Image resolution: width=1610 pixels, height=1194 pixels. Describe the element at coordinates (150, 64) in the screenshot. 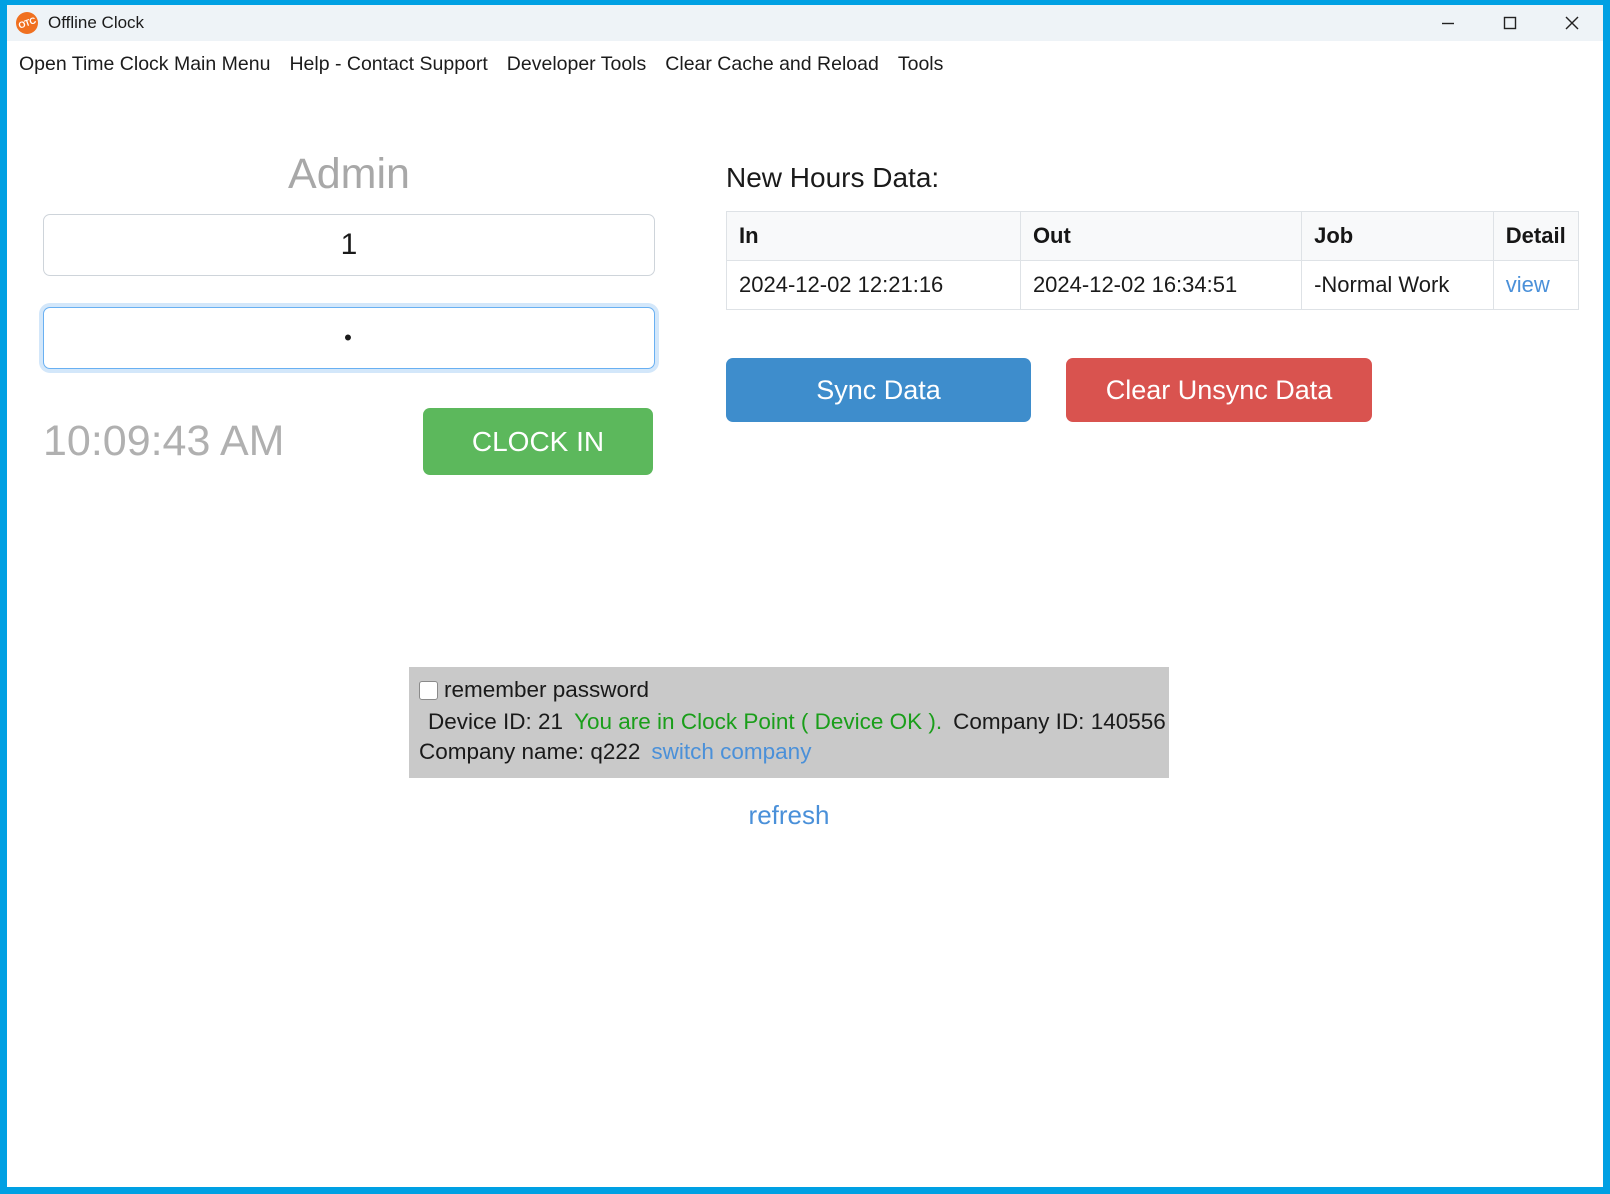

I see `menu-item-open-main-menu: Open Time Clock Main Menu` at that location.